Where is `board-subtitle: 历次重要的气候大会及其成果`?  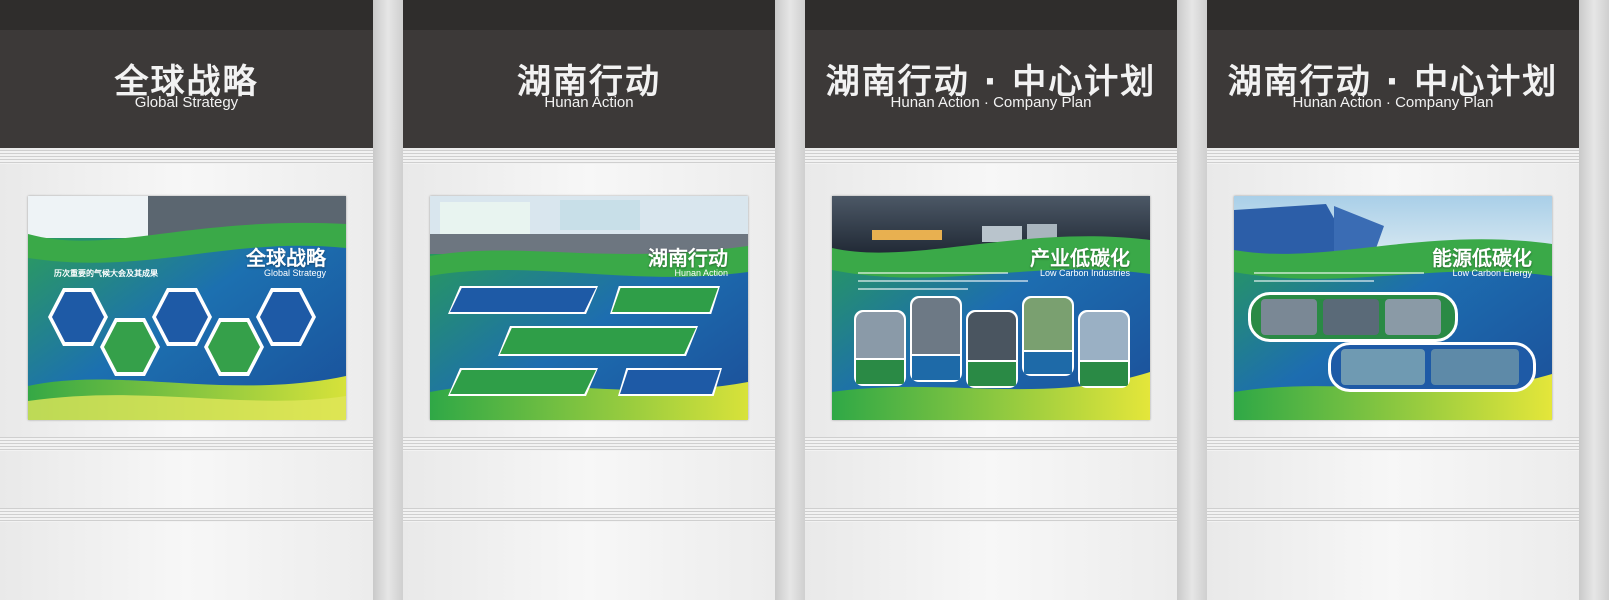
board-subtitle: 历次重要的气候大会及其成果 is located at coordinates (106, 273).